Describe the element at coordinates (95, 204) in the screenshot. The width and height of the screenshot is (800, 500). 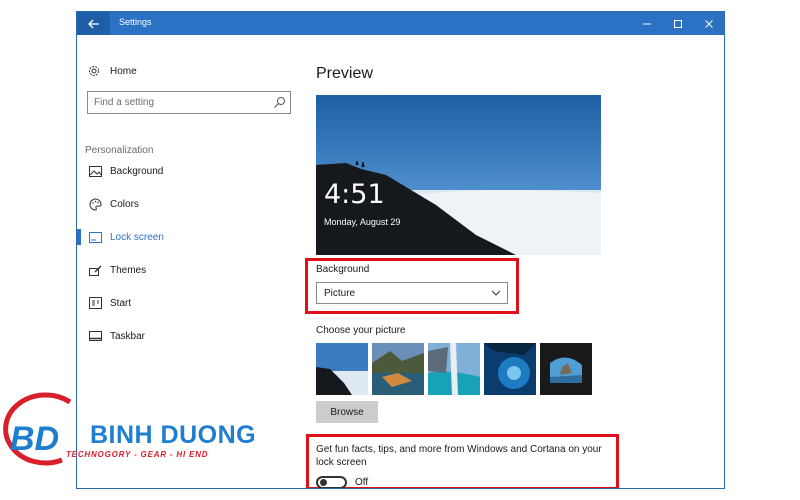
I see `palette-icon` at that location.